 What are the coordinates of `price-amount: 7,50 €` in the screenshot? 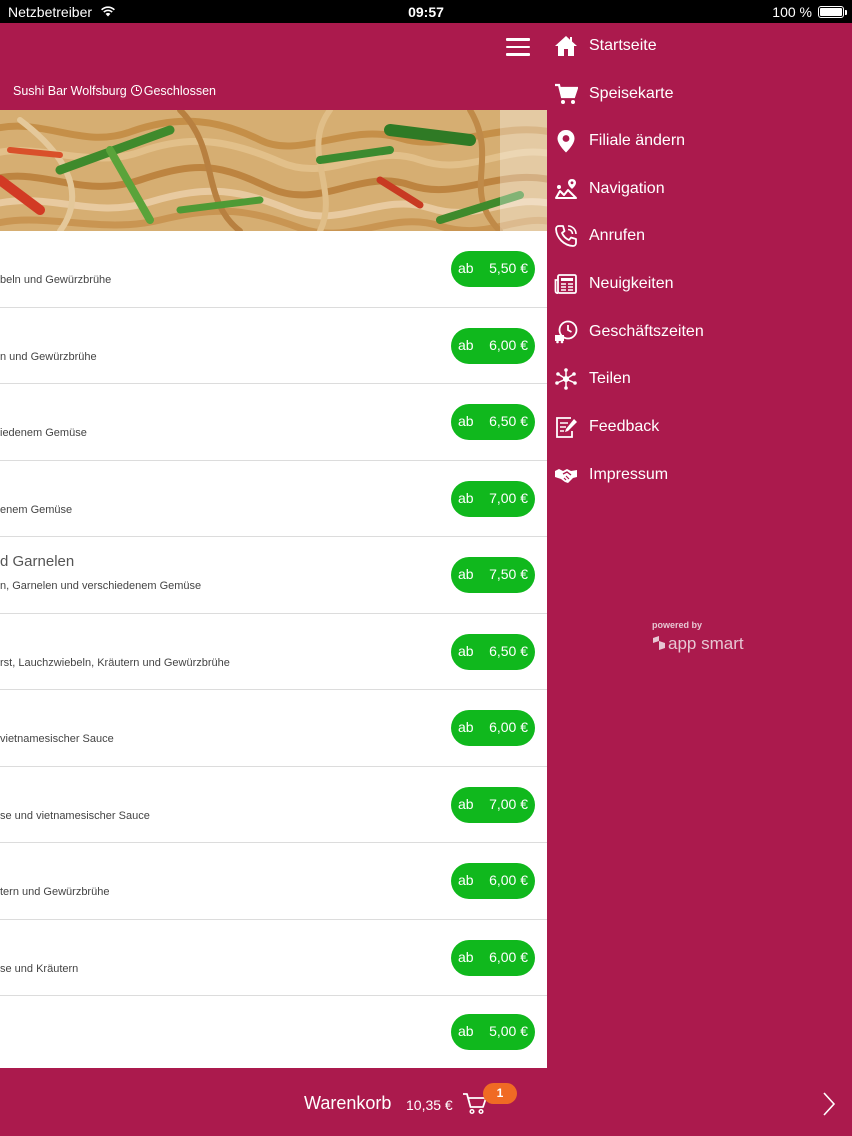 It's located at (508, 574).